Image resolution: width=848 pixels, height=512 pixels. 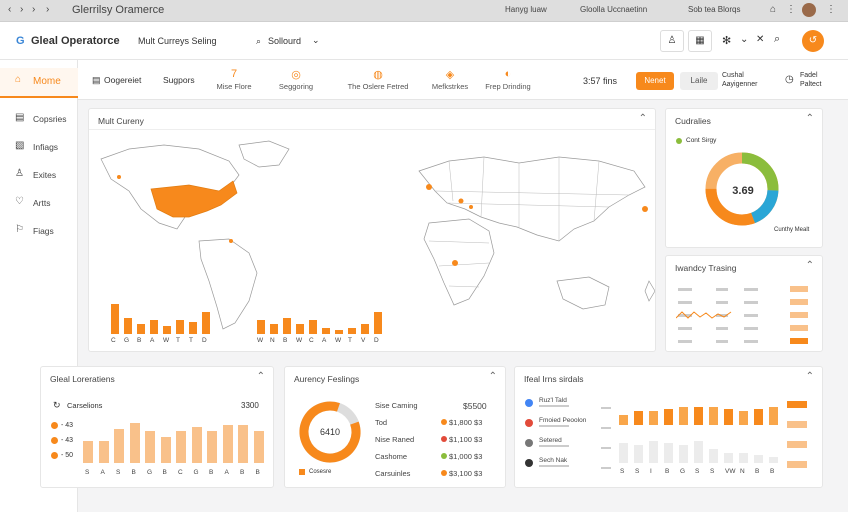 I want to click on overview-tab: Oogereiet, so click(x=122, y=80).